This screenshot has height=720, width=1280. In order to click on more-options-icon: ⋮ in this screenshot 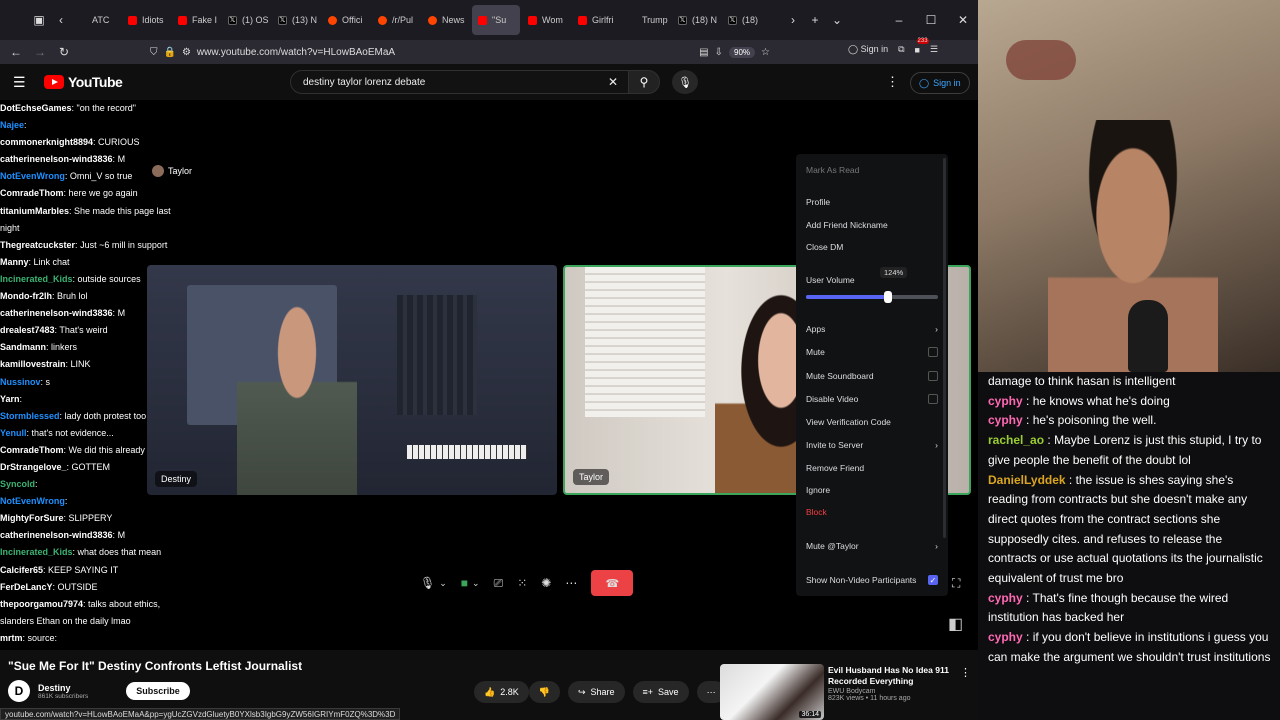, I will do `click(892, 82)`.